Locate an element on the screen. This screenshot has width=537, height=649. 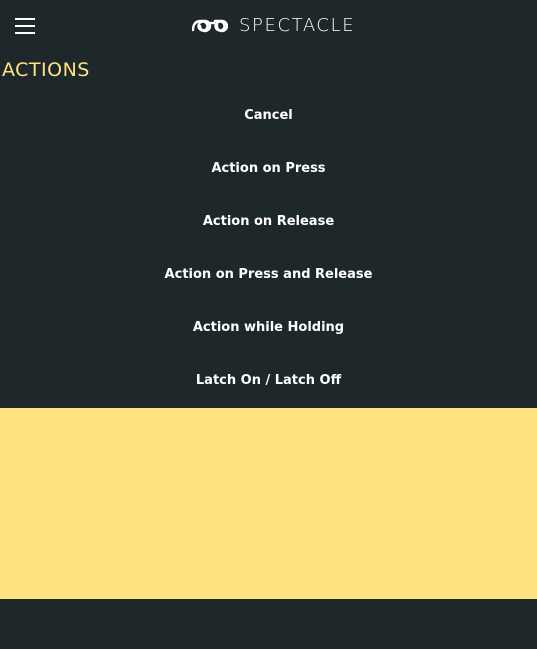
action-item-cancel: Cancel is located at coordinates (268, 115).